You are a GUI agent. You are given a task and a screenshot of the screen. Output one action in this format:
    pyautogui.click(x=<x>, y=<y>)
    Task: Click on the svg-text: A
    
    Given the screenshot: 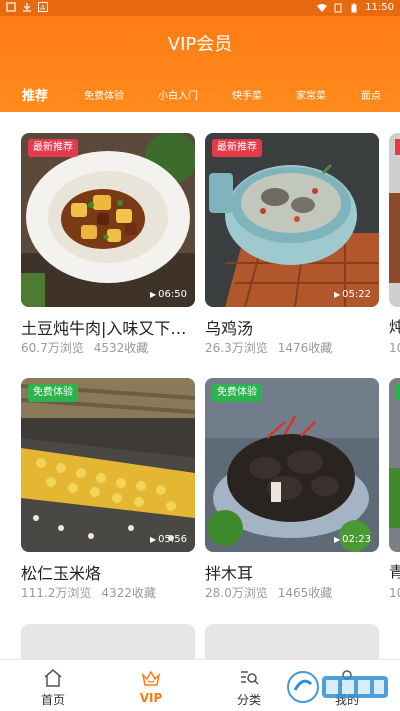 What is the action you would take?
    pyautogui.click(x=42, y=8)
    